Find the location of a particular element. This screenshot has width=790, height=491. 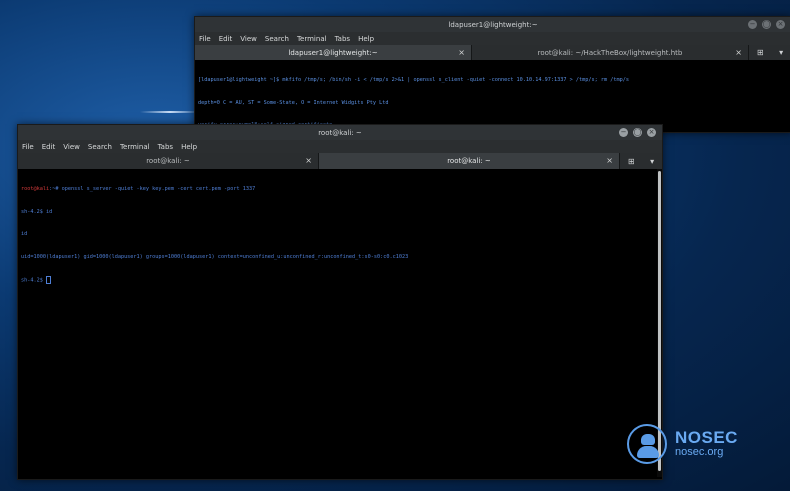

nosec-badge-icon is located at coordinates (647, 444).